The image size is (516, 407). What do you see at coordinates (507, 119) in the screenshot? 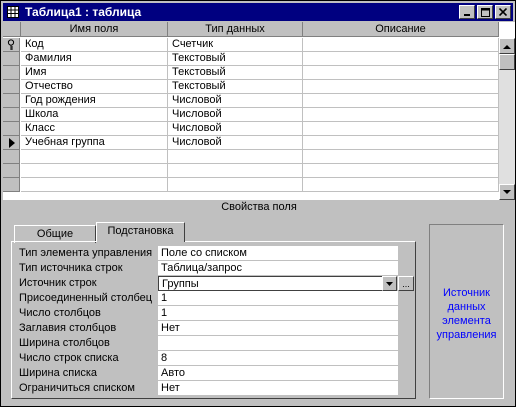
I see `vertical-scrollbar` at bounding box center [507, 119].